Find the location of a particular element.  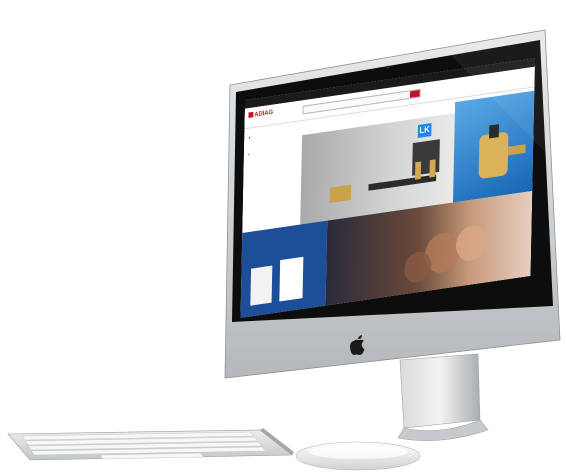

left-column: ▲ ✎ is located at coordinates (272, 163).